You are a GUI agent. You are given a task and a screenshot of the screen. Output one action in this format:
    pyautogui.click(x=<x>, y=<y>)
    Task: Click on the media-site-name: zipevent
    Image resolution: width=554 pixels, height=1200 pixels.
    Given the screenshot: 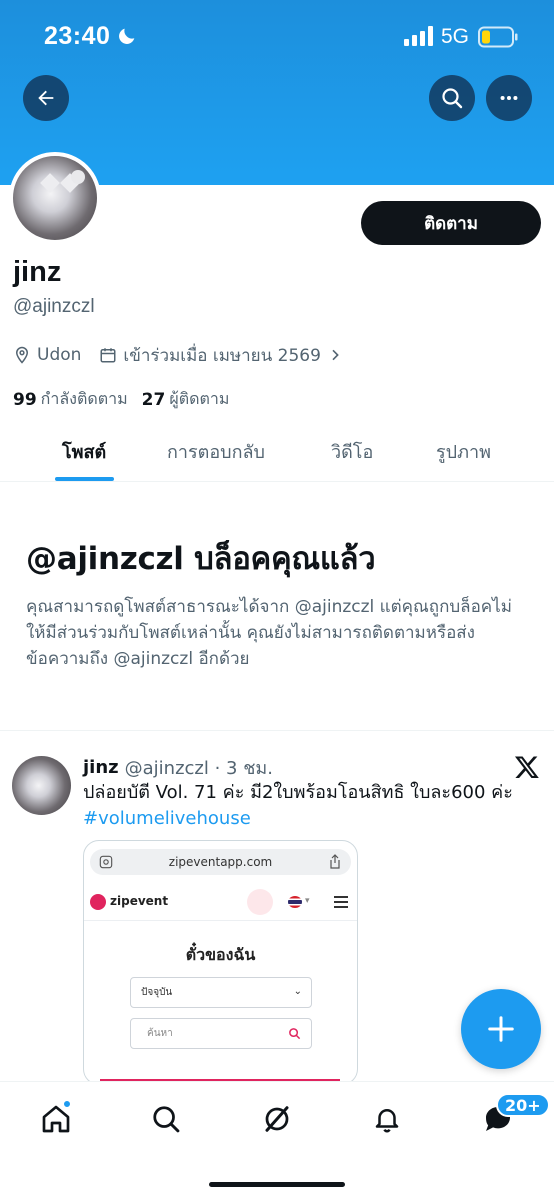 What is the action you would take?
    pyautogui.click(x=139, y=901)
    